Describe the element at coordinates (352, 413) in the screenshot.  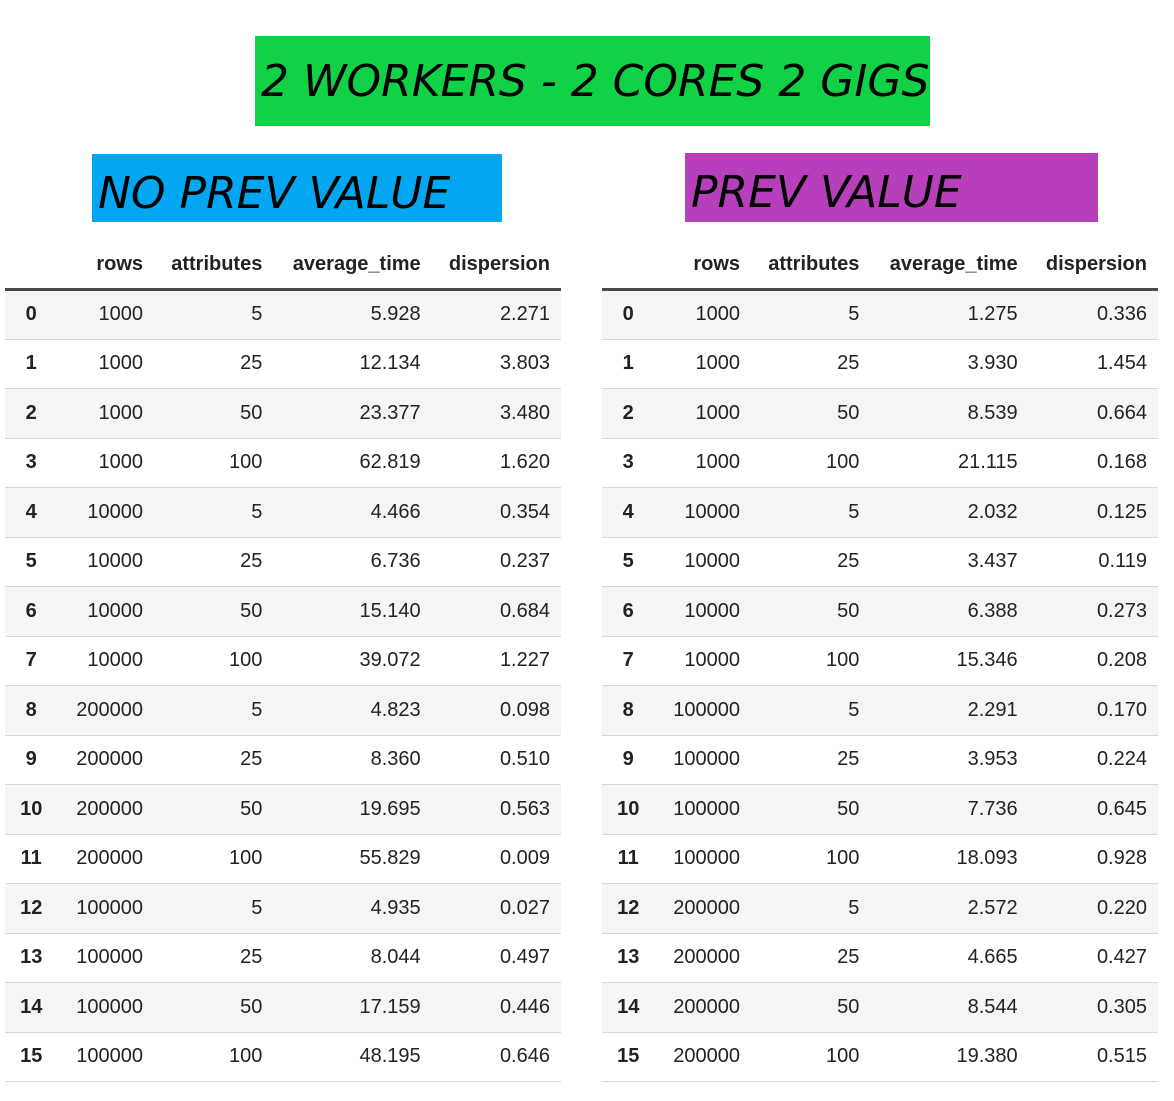
I see `average-time-cell: 23.377` at that location.